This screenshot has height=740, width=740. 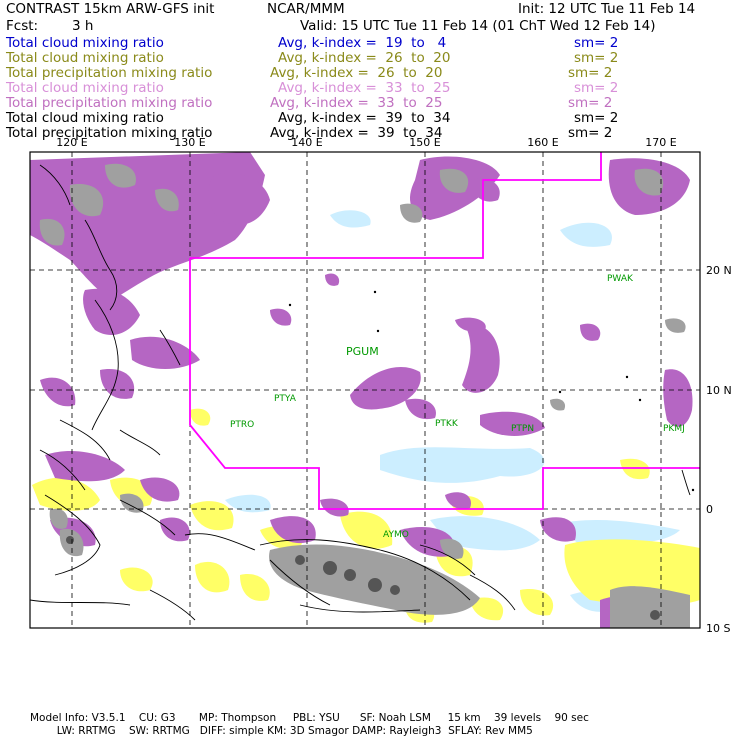 I want to click on station-label: AYMO, so click(x=396, y=535).